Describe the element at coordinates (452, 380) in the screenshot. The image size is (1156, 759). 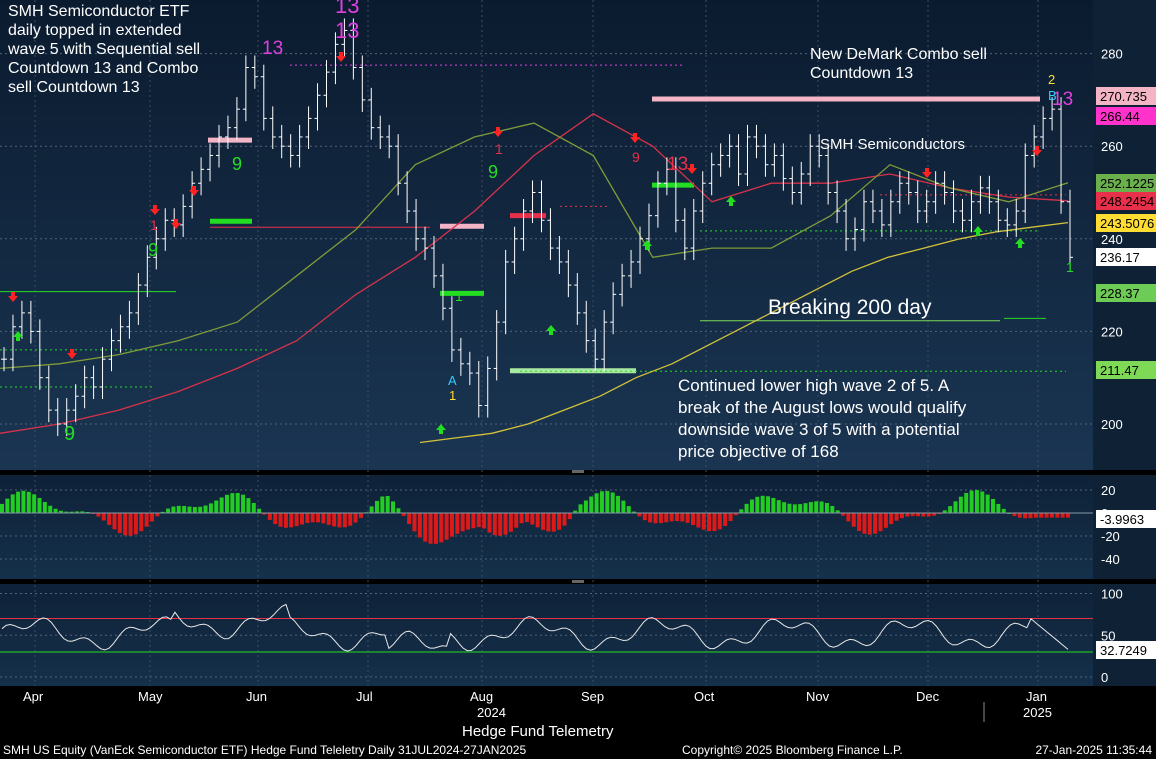
I see `demark-count-label: A` at that location.